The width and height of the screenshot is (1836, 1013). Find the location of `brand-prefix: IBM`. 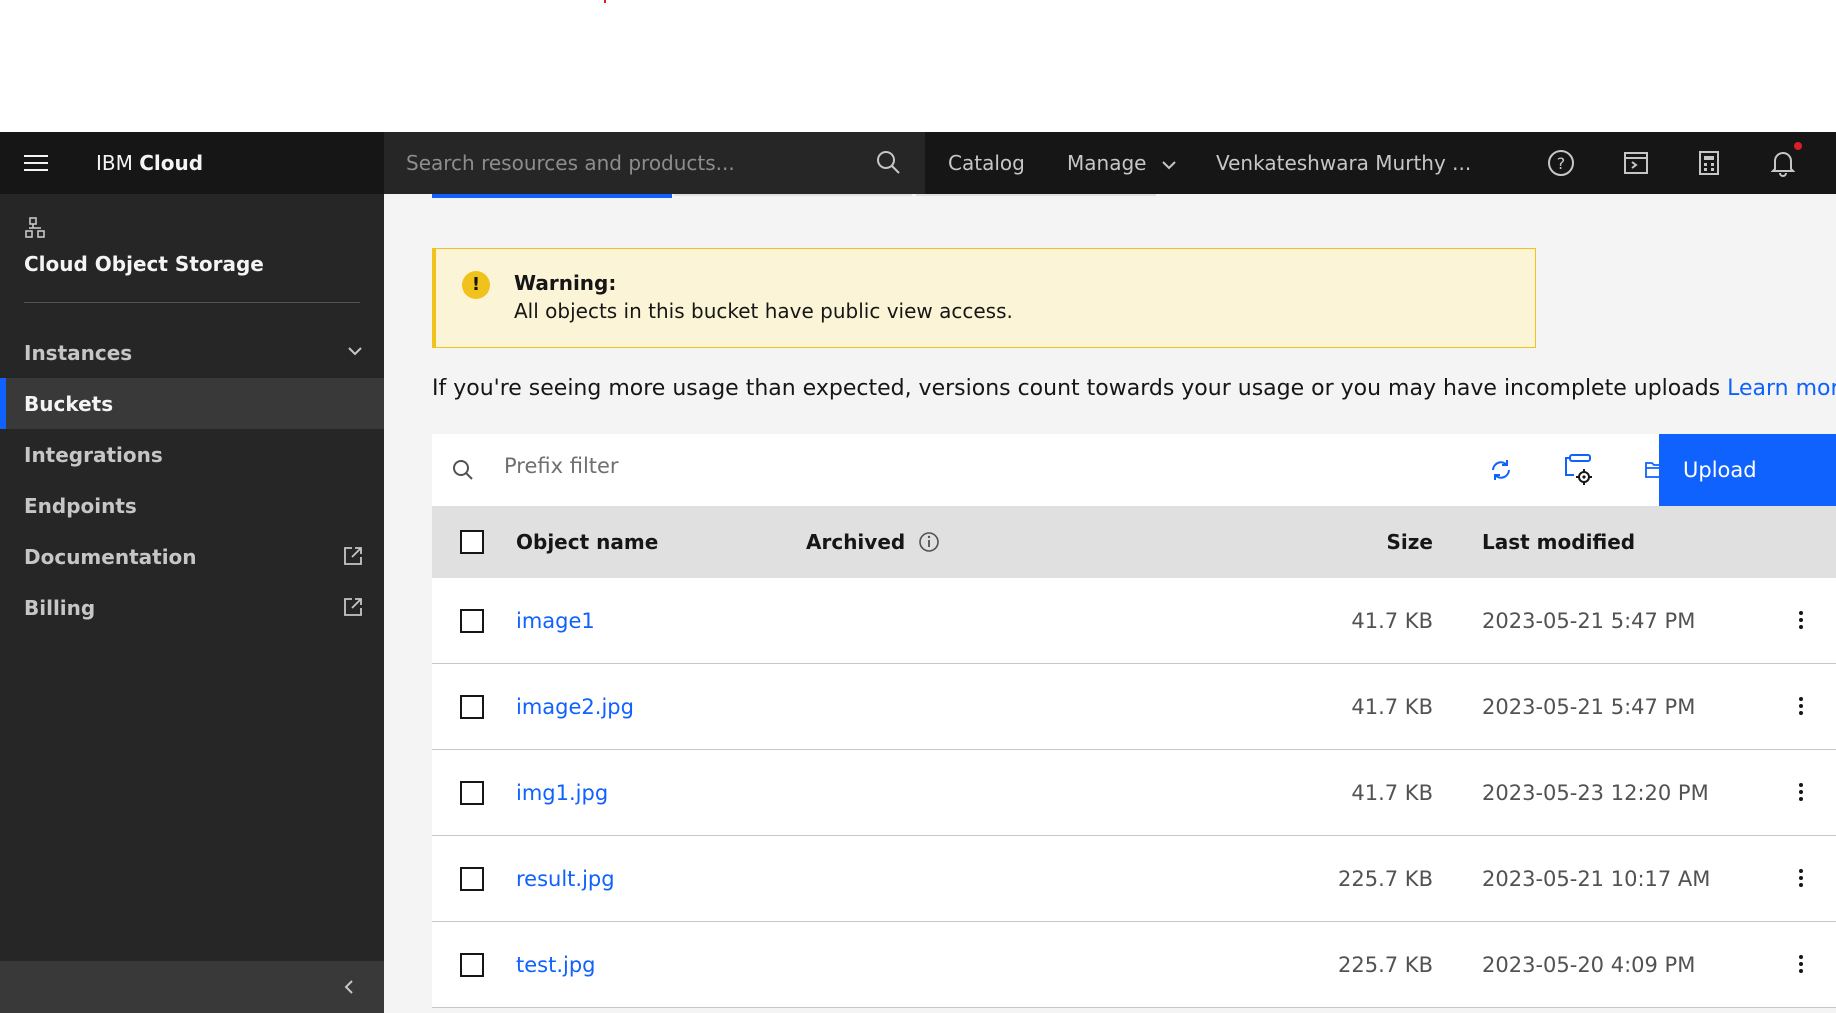

brand-prefix: IBM is located at coordinates (114, 163).